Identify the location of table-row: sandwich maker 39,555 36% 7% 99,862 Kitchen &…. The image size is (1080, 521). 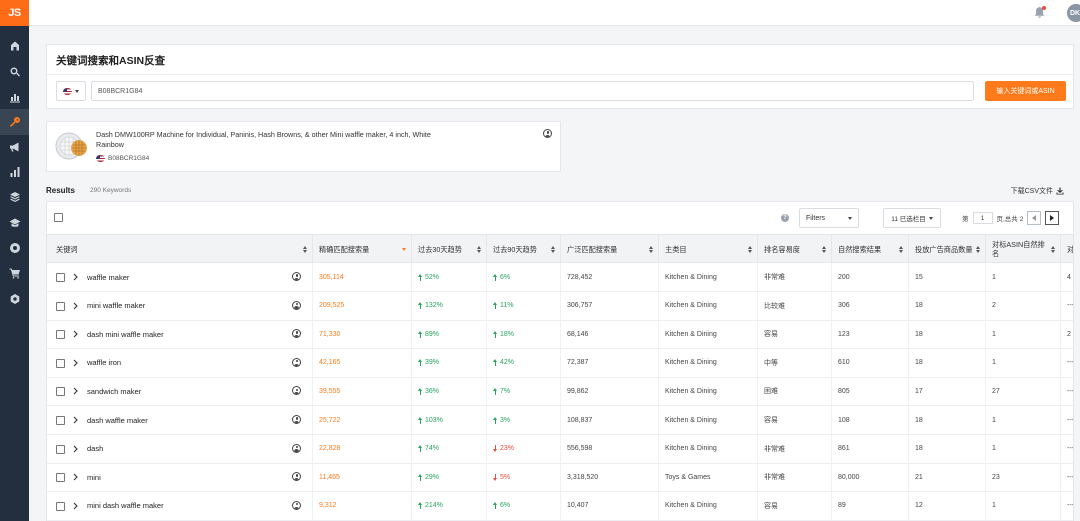
(560, 392).